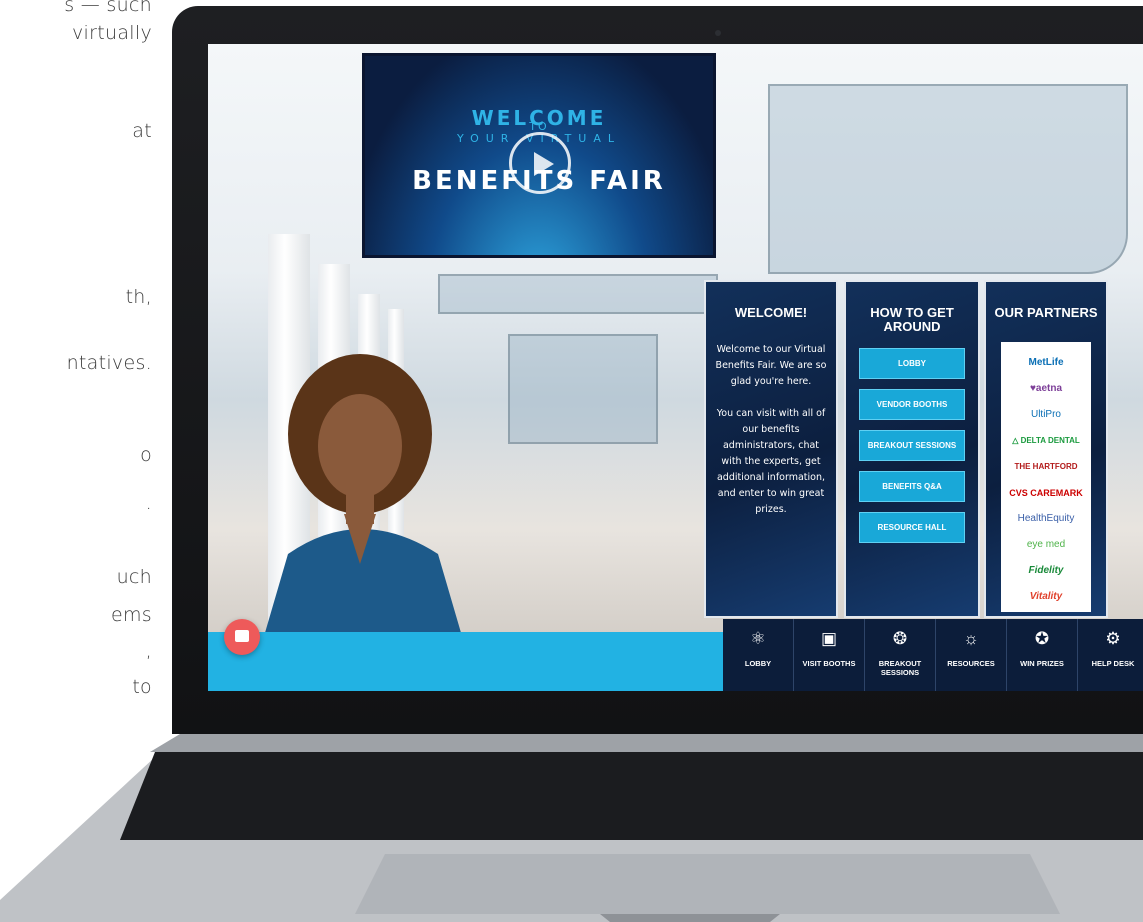  What do you see at coordinates (131, 615) in the screenshot?
I see `copy-line: ems` at bounding box center [131, 615].